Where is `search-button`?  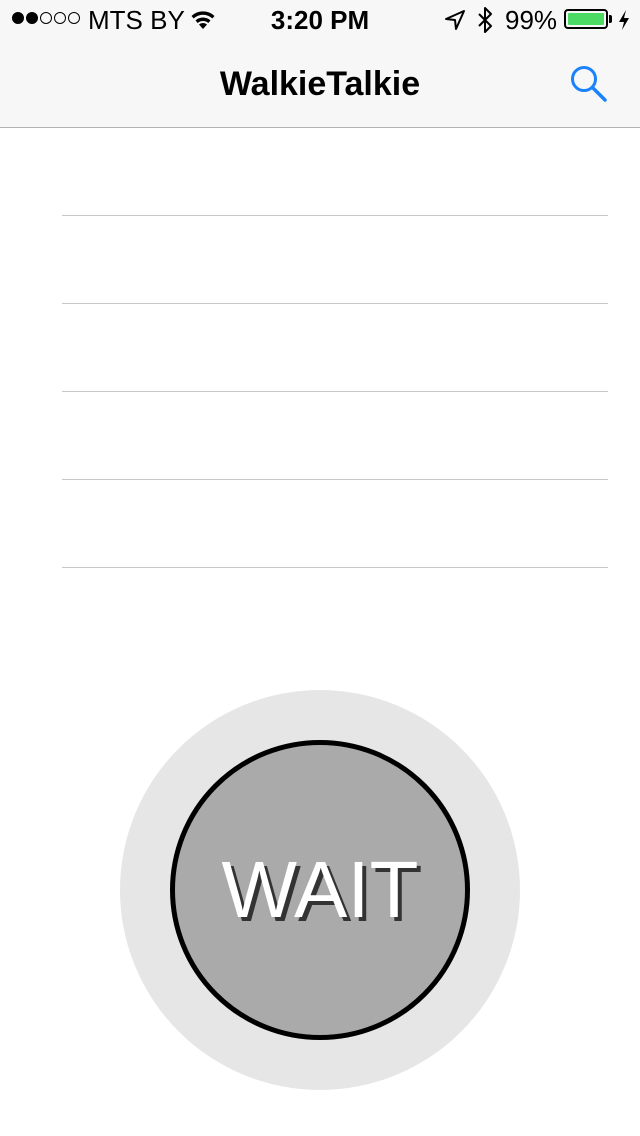 search-button is located at coordinates (588, 84).